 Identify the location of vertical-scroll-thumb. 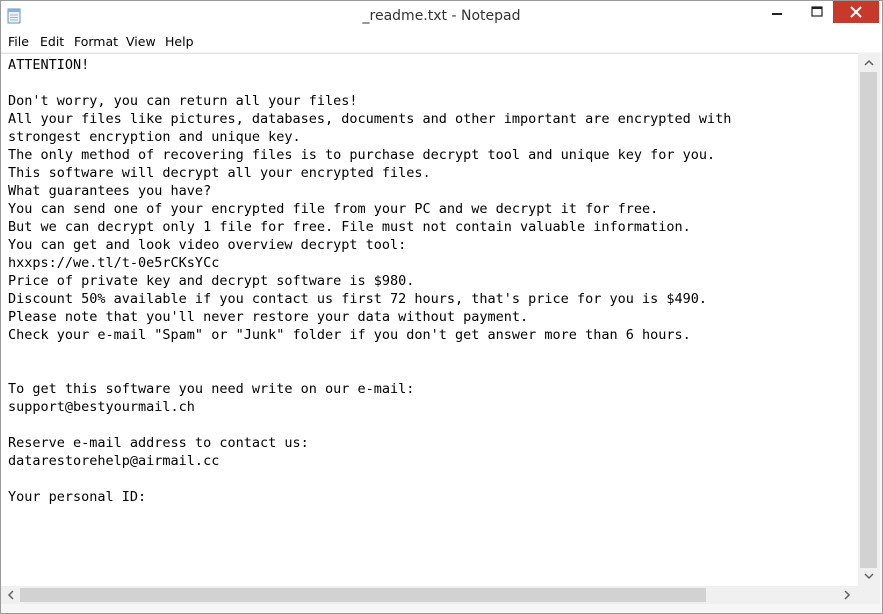
(868, 320).